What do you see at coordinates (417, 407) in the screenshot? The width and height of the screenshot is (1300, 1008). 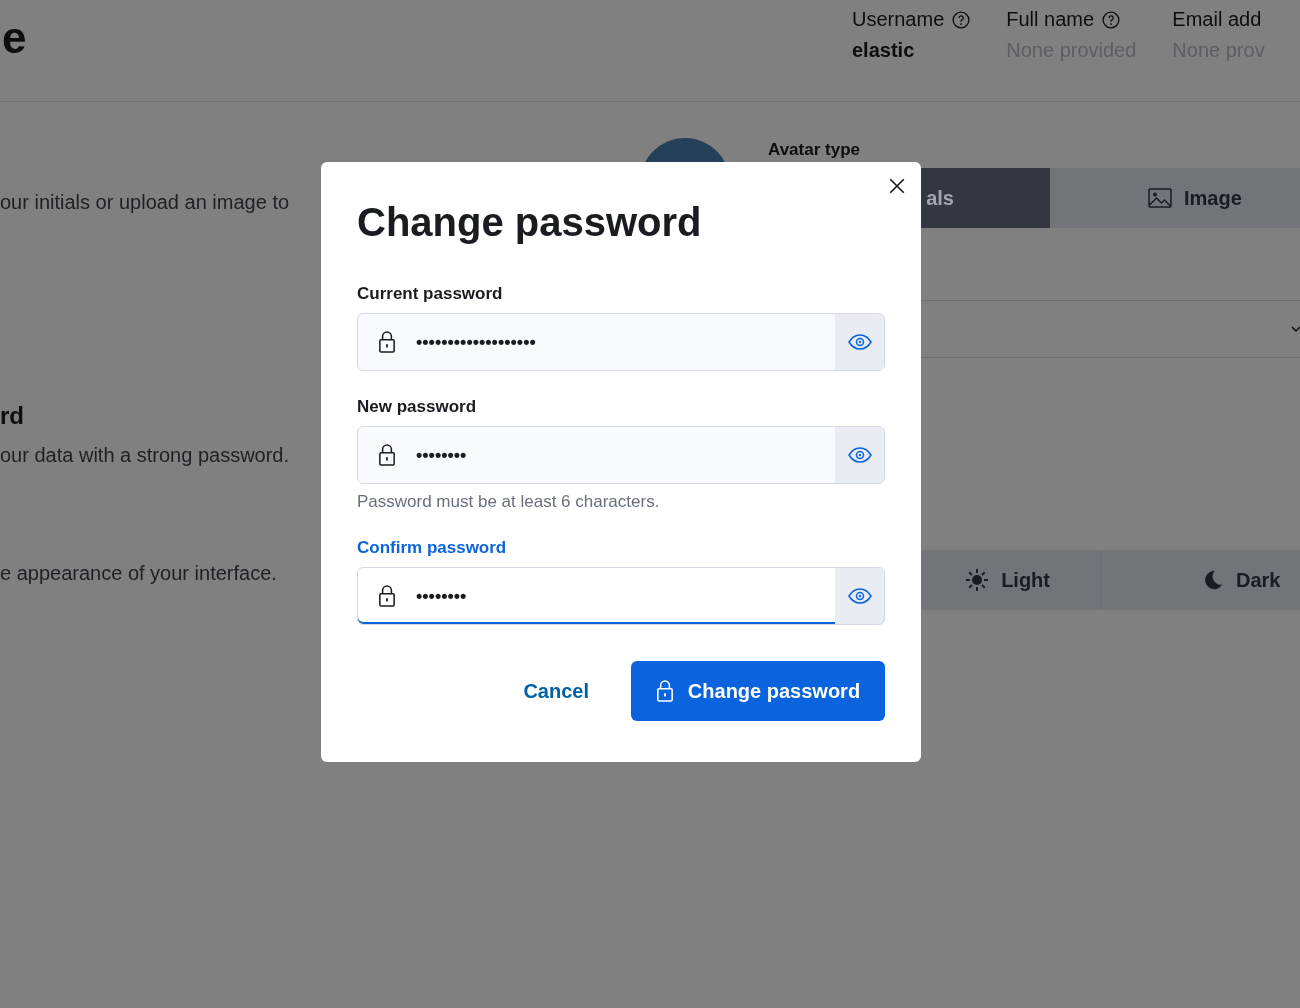 I see `field-label: New password` at bounding box center [417, 407].